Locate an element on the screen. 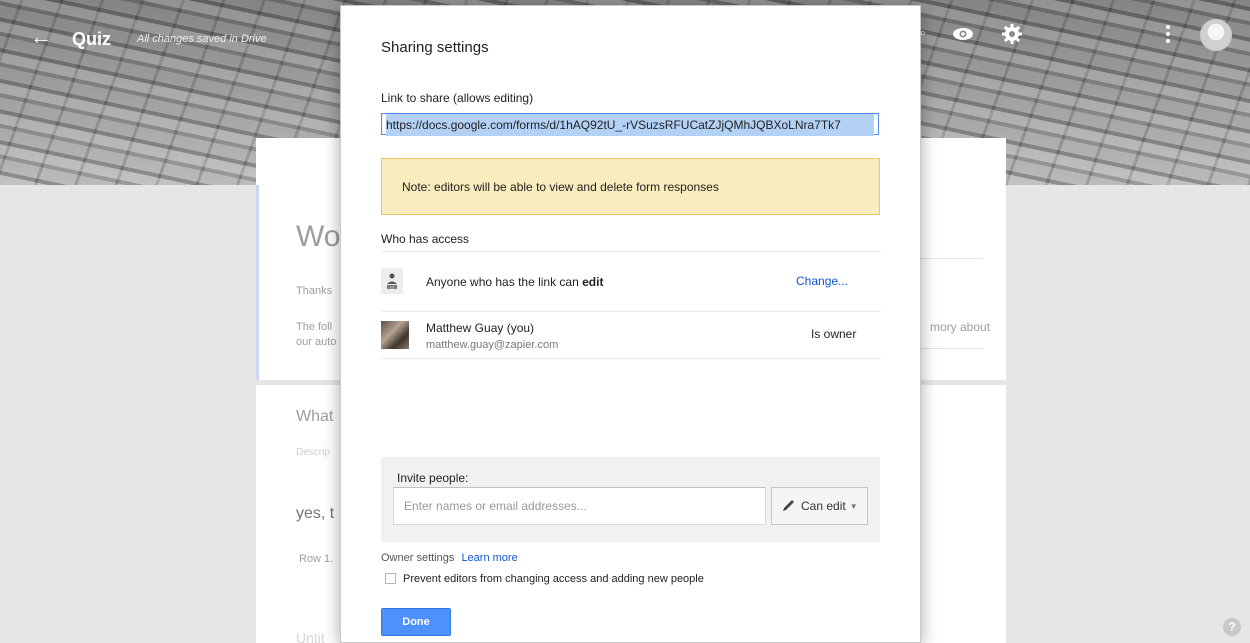 Image resolution: width=1250 pixels, height=643 pixels. help-icon: ? is located at coordinates (1232, 627).